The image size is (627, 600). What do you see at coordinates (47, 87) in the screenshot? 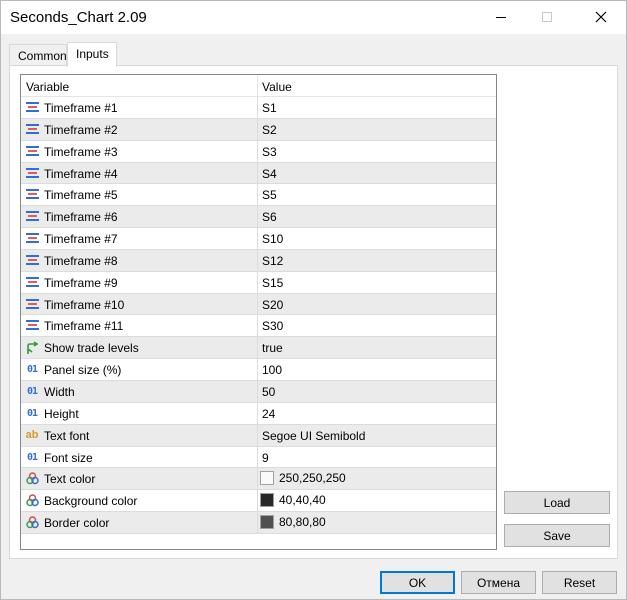
I see `column-header-variable: Variable` at bounding box center [47, 87].